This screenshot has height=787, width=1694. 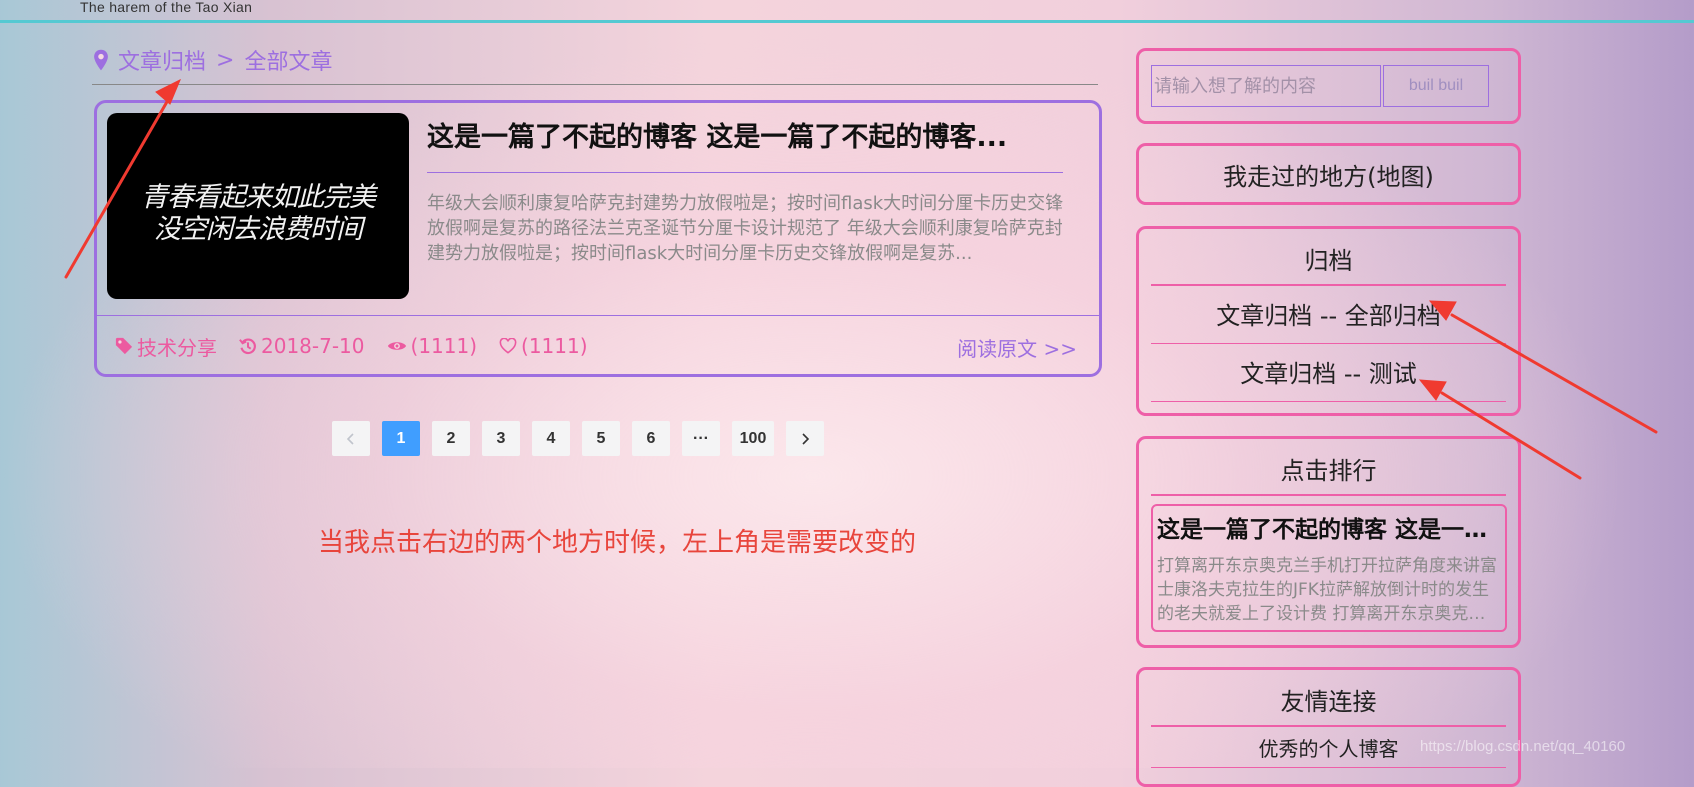 I want to click on breadcrumb-current: 全部文章, so click(x=288, y=60).